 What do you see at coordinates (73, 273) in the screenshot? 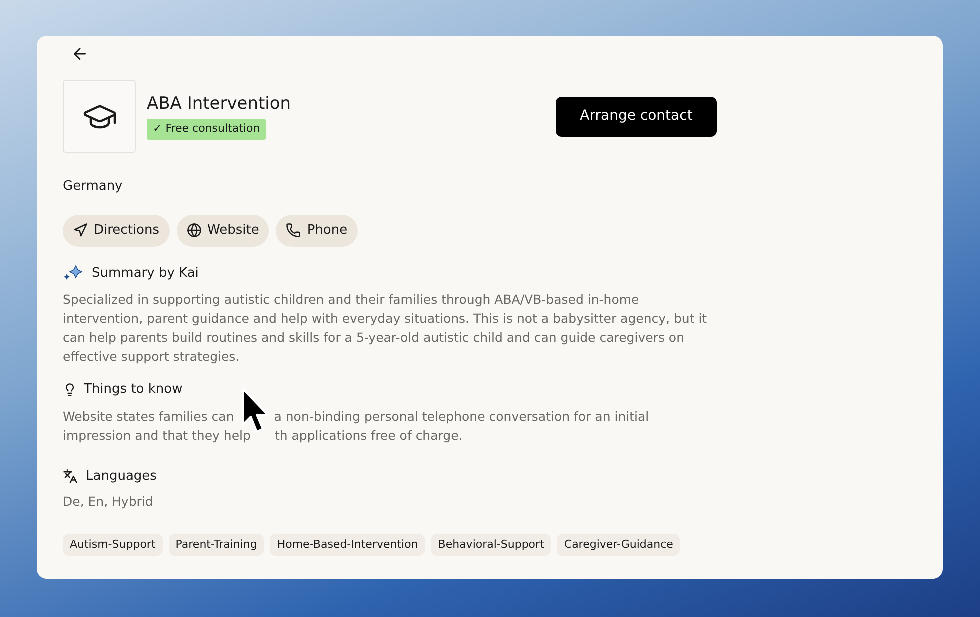
I see `sparkle-icon` at bounding box center [73, 273].